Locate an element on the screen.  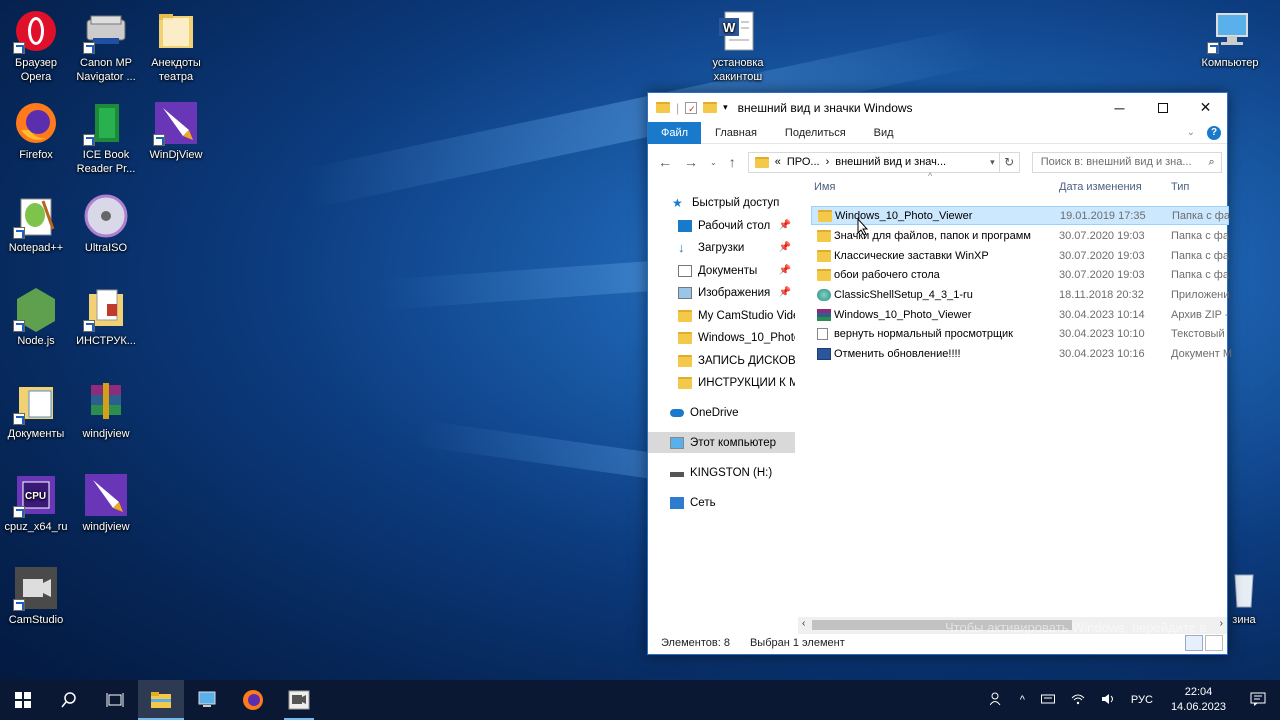
search-button is located at coordinates (69, 700).